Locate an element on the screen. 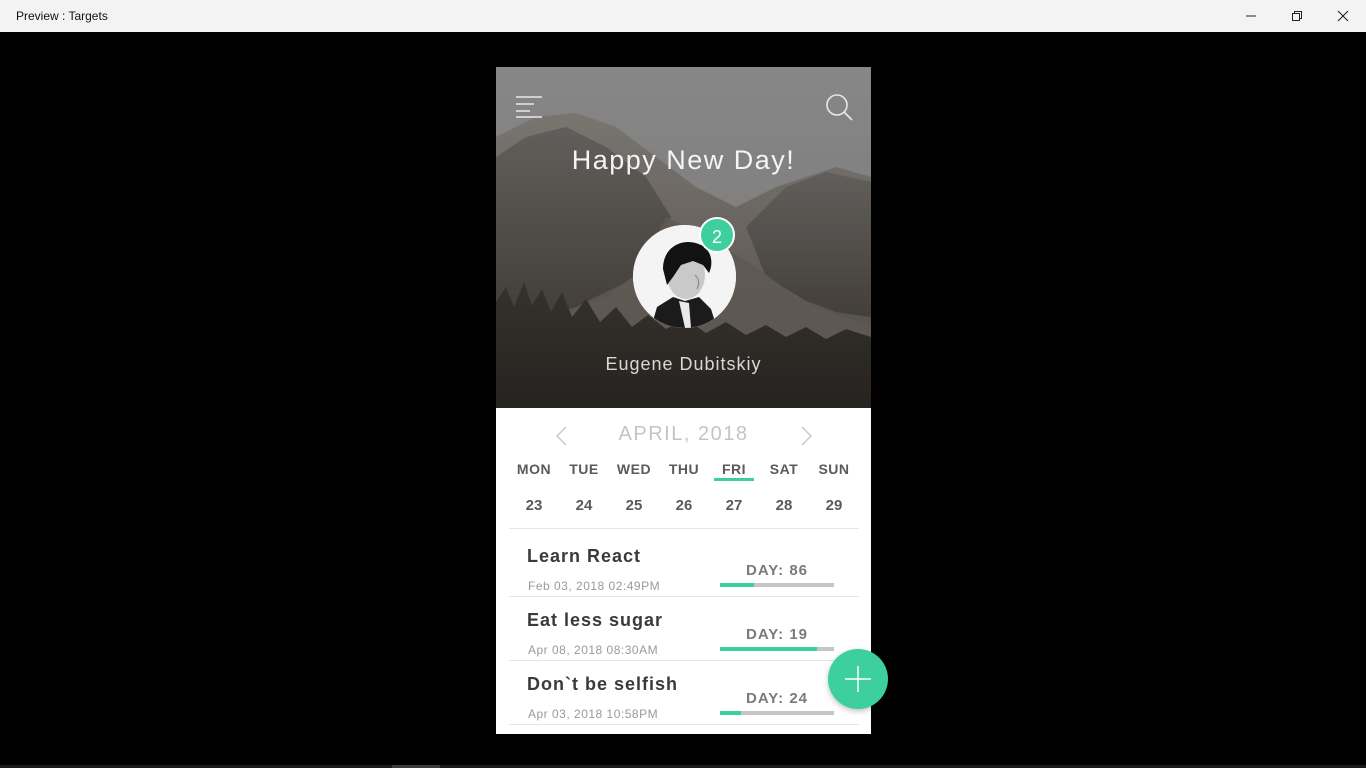 This screenshot has width=1366, height=768. weekday-row: MON TUE WED THU FRI SAT SUN is located at coordinates (684, 474).